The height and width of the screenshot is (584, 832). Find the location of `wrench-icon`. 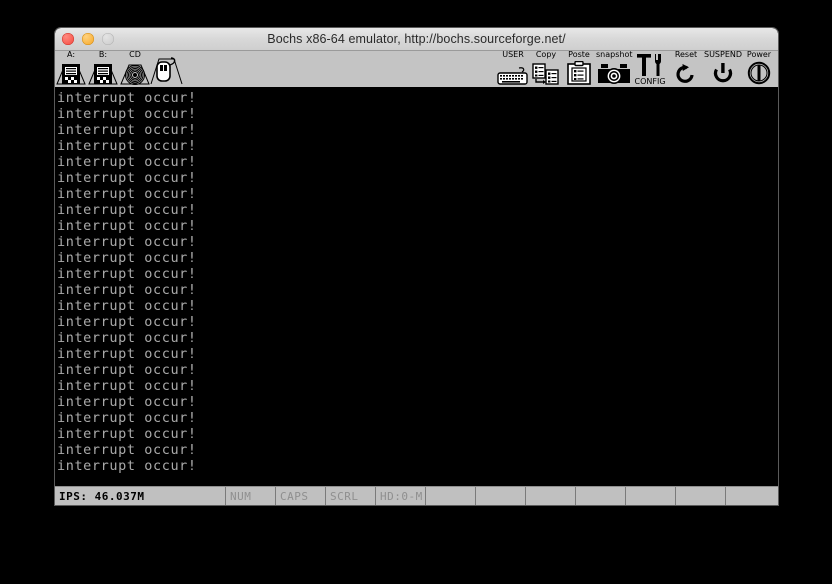

wrench-icon is located at coordinates (650, 65).